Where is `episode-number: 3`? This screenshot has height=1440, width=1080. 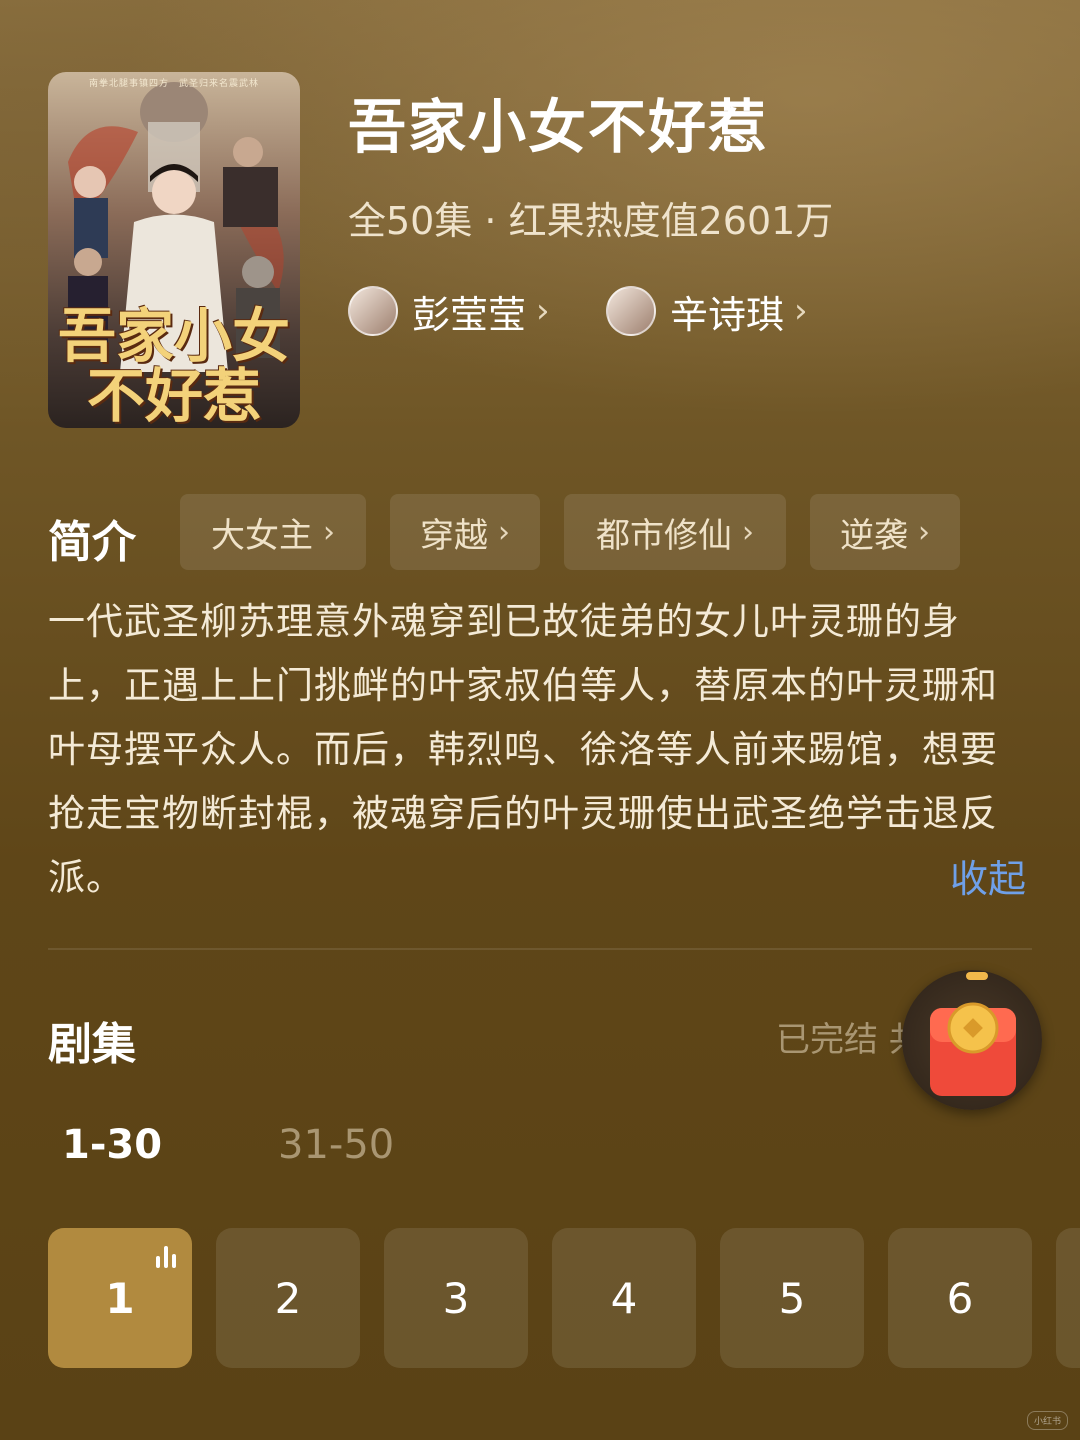
episode-number: 3 is located at coordinates (456, 1298).